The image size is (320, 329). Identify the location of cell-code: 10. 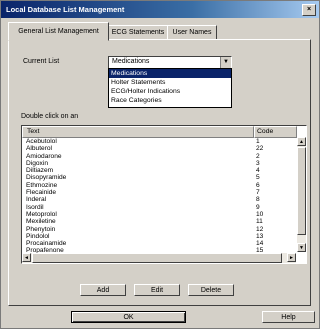
(260, 214).